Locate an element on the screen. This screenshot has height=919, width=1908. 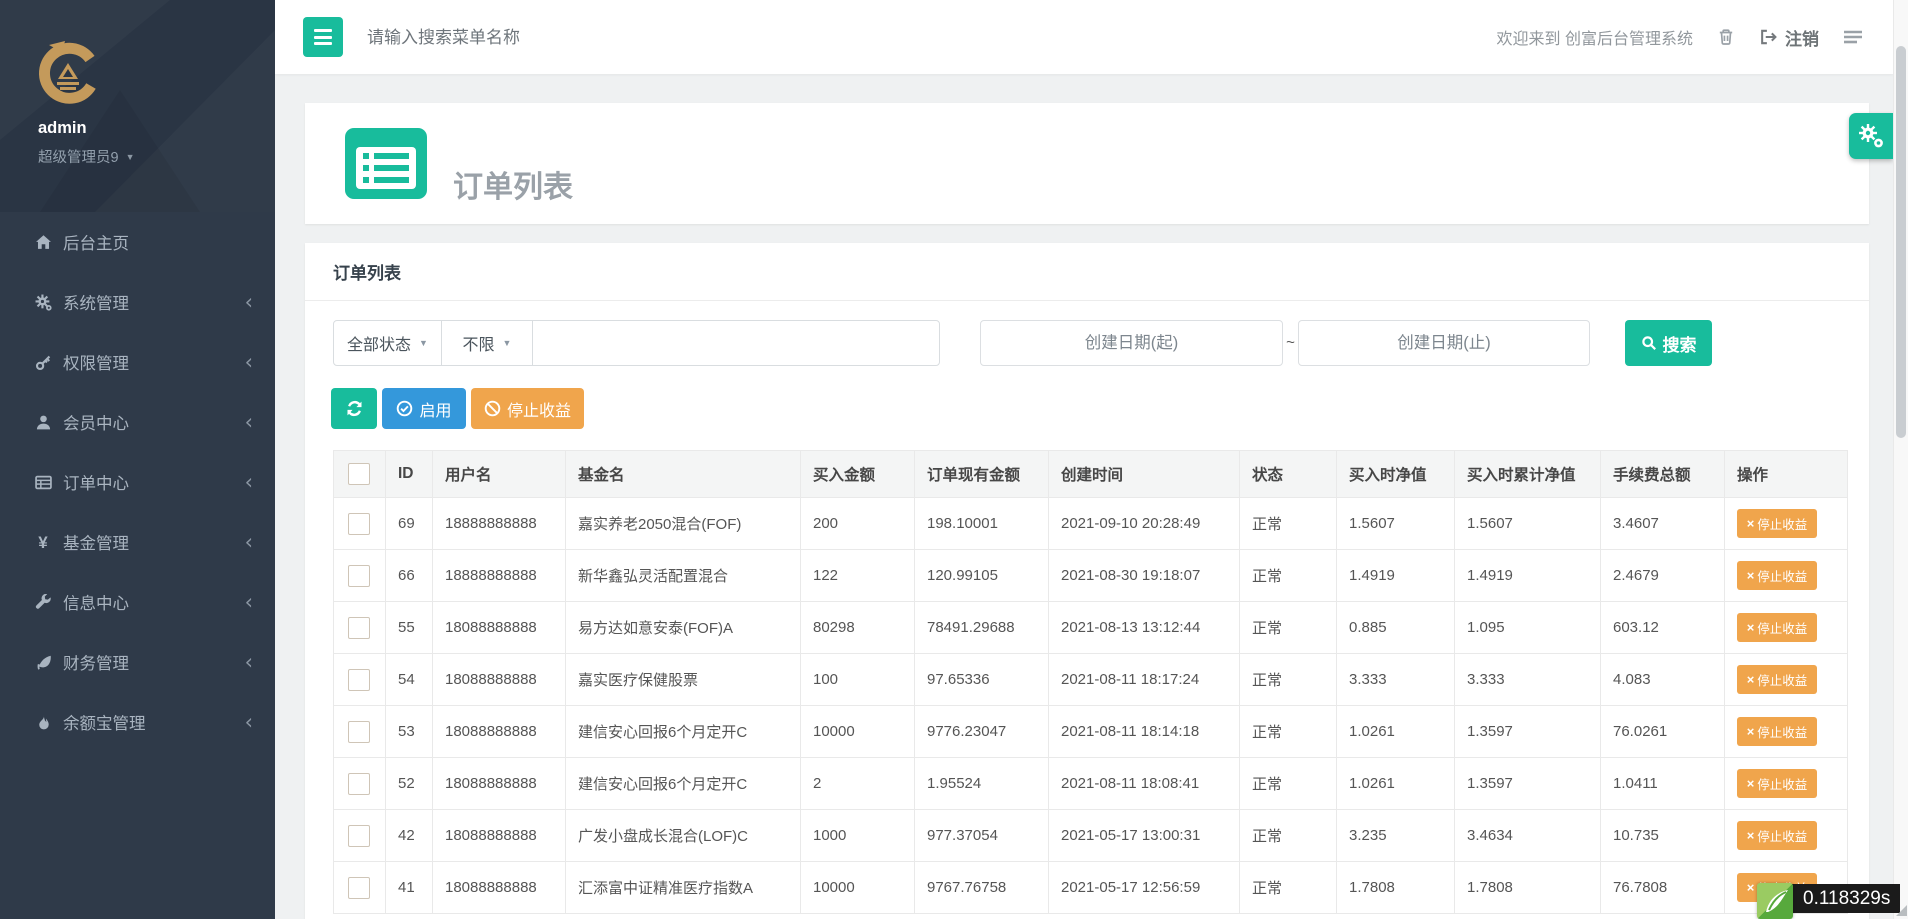
sidebar-item-6: ¥ 基金管理 ‹ is located at coordinates (137, 542).